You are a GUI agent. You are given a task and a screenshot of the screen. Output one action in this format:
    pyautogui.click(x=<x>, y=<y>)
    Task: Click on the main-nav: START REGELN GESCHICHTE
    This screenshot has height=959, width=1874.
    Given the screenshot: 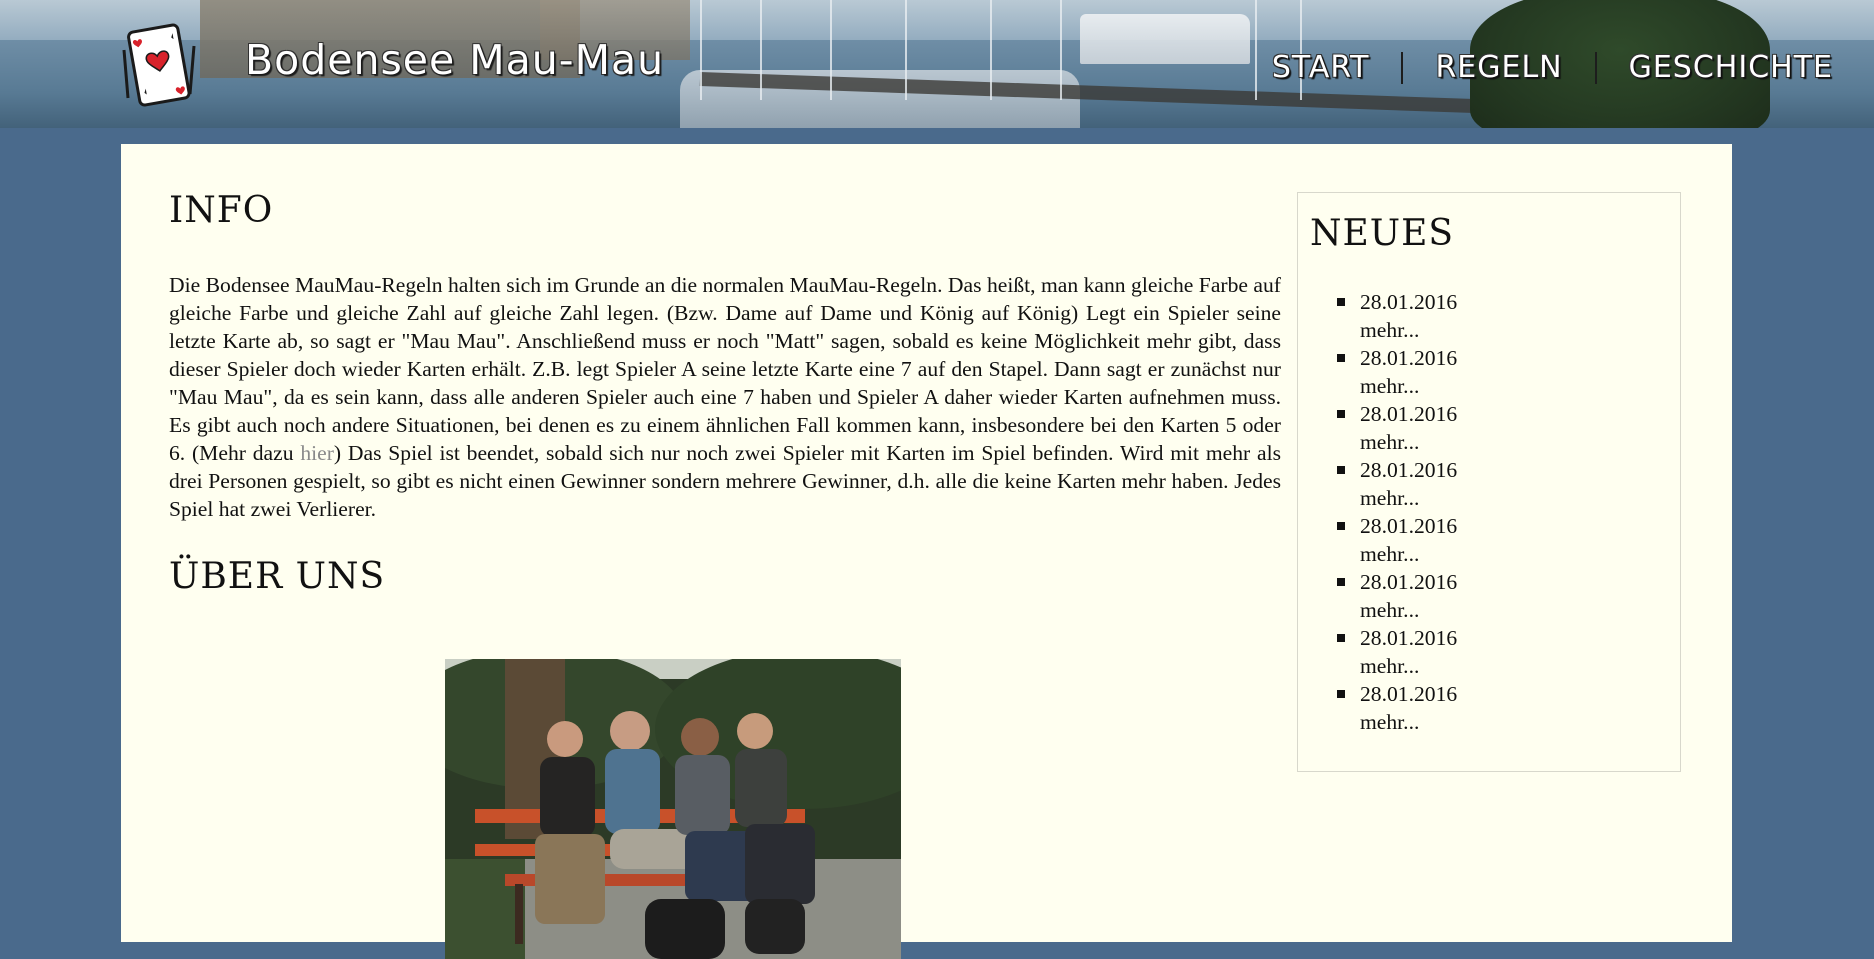 What is the action you would take?
    pyautogui.click(x=1552, y=67)
    